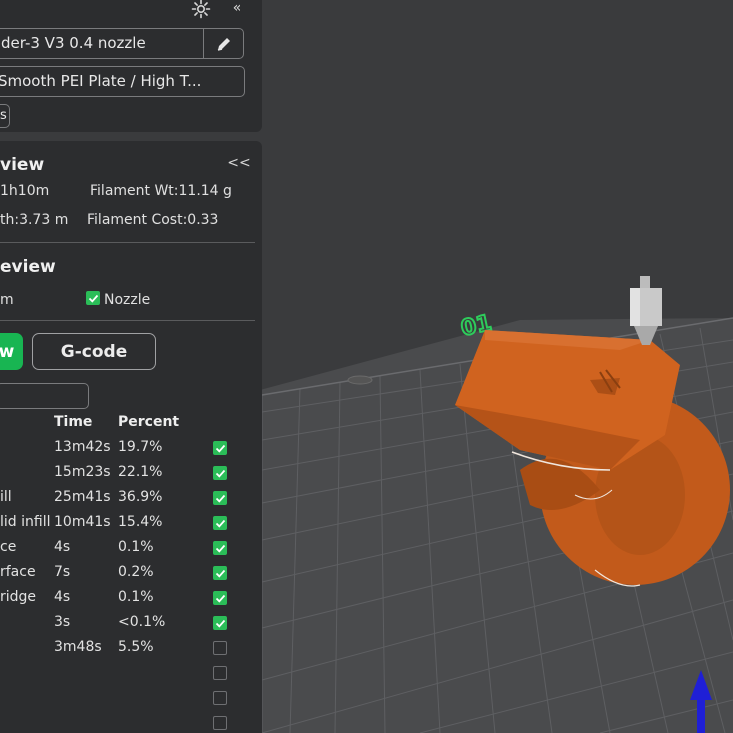 The height and width of the screenshot is (733, 733). I want to click on plate-clip, so click(360, 380).